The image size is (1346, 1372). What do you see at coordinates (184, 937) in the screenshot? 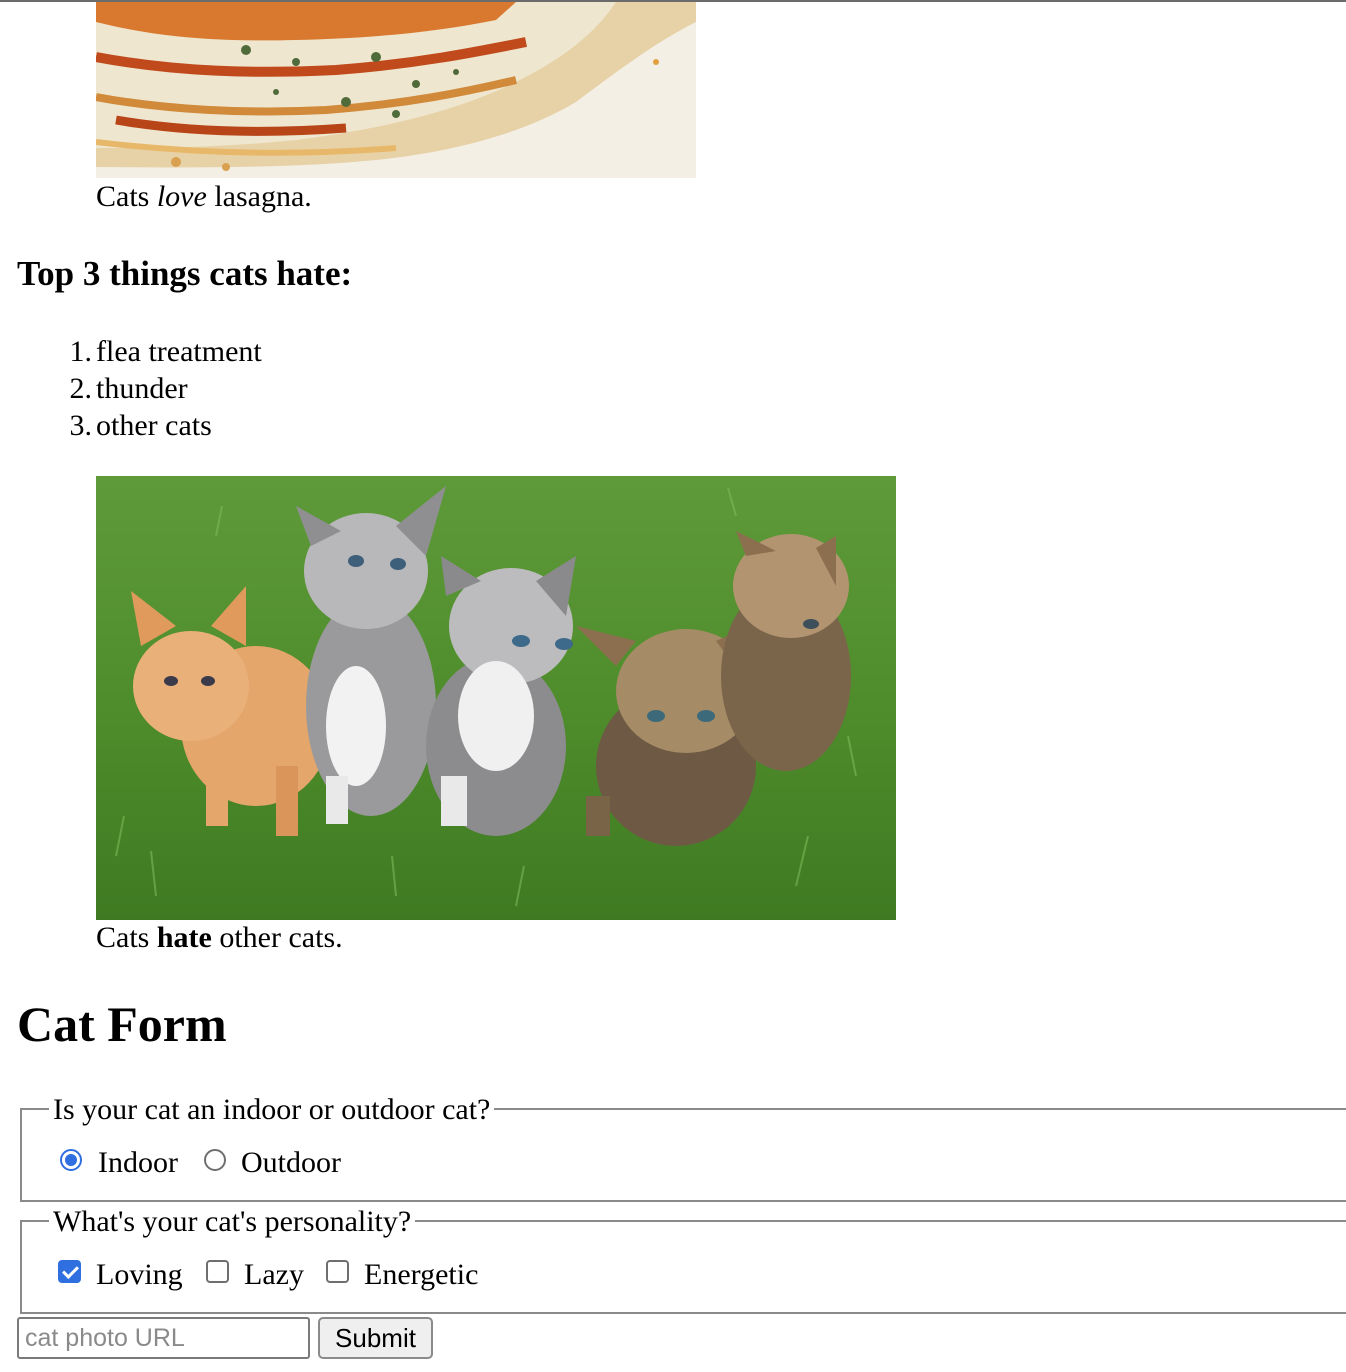
I see `kittens-caption-strong: hate` at bounding box center [184, 937].